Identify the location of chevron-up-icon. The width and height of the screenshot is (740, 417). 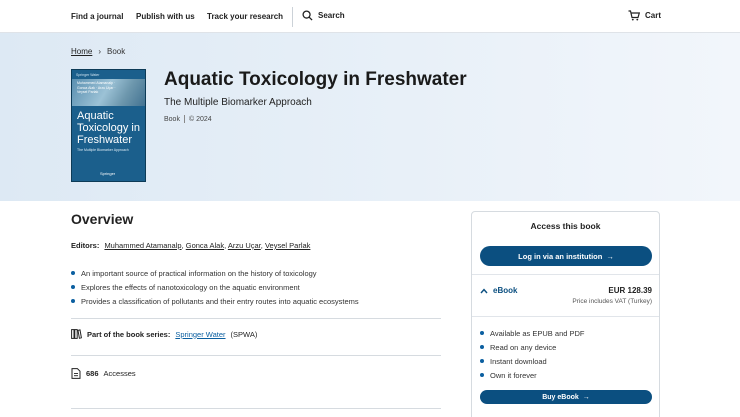
(484, 290).